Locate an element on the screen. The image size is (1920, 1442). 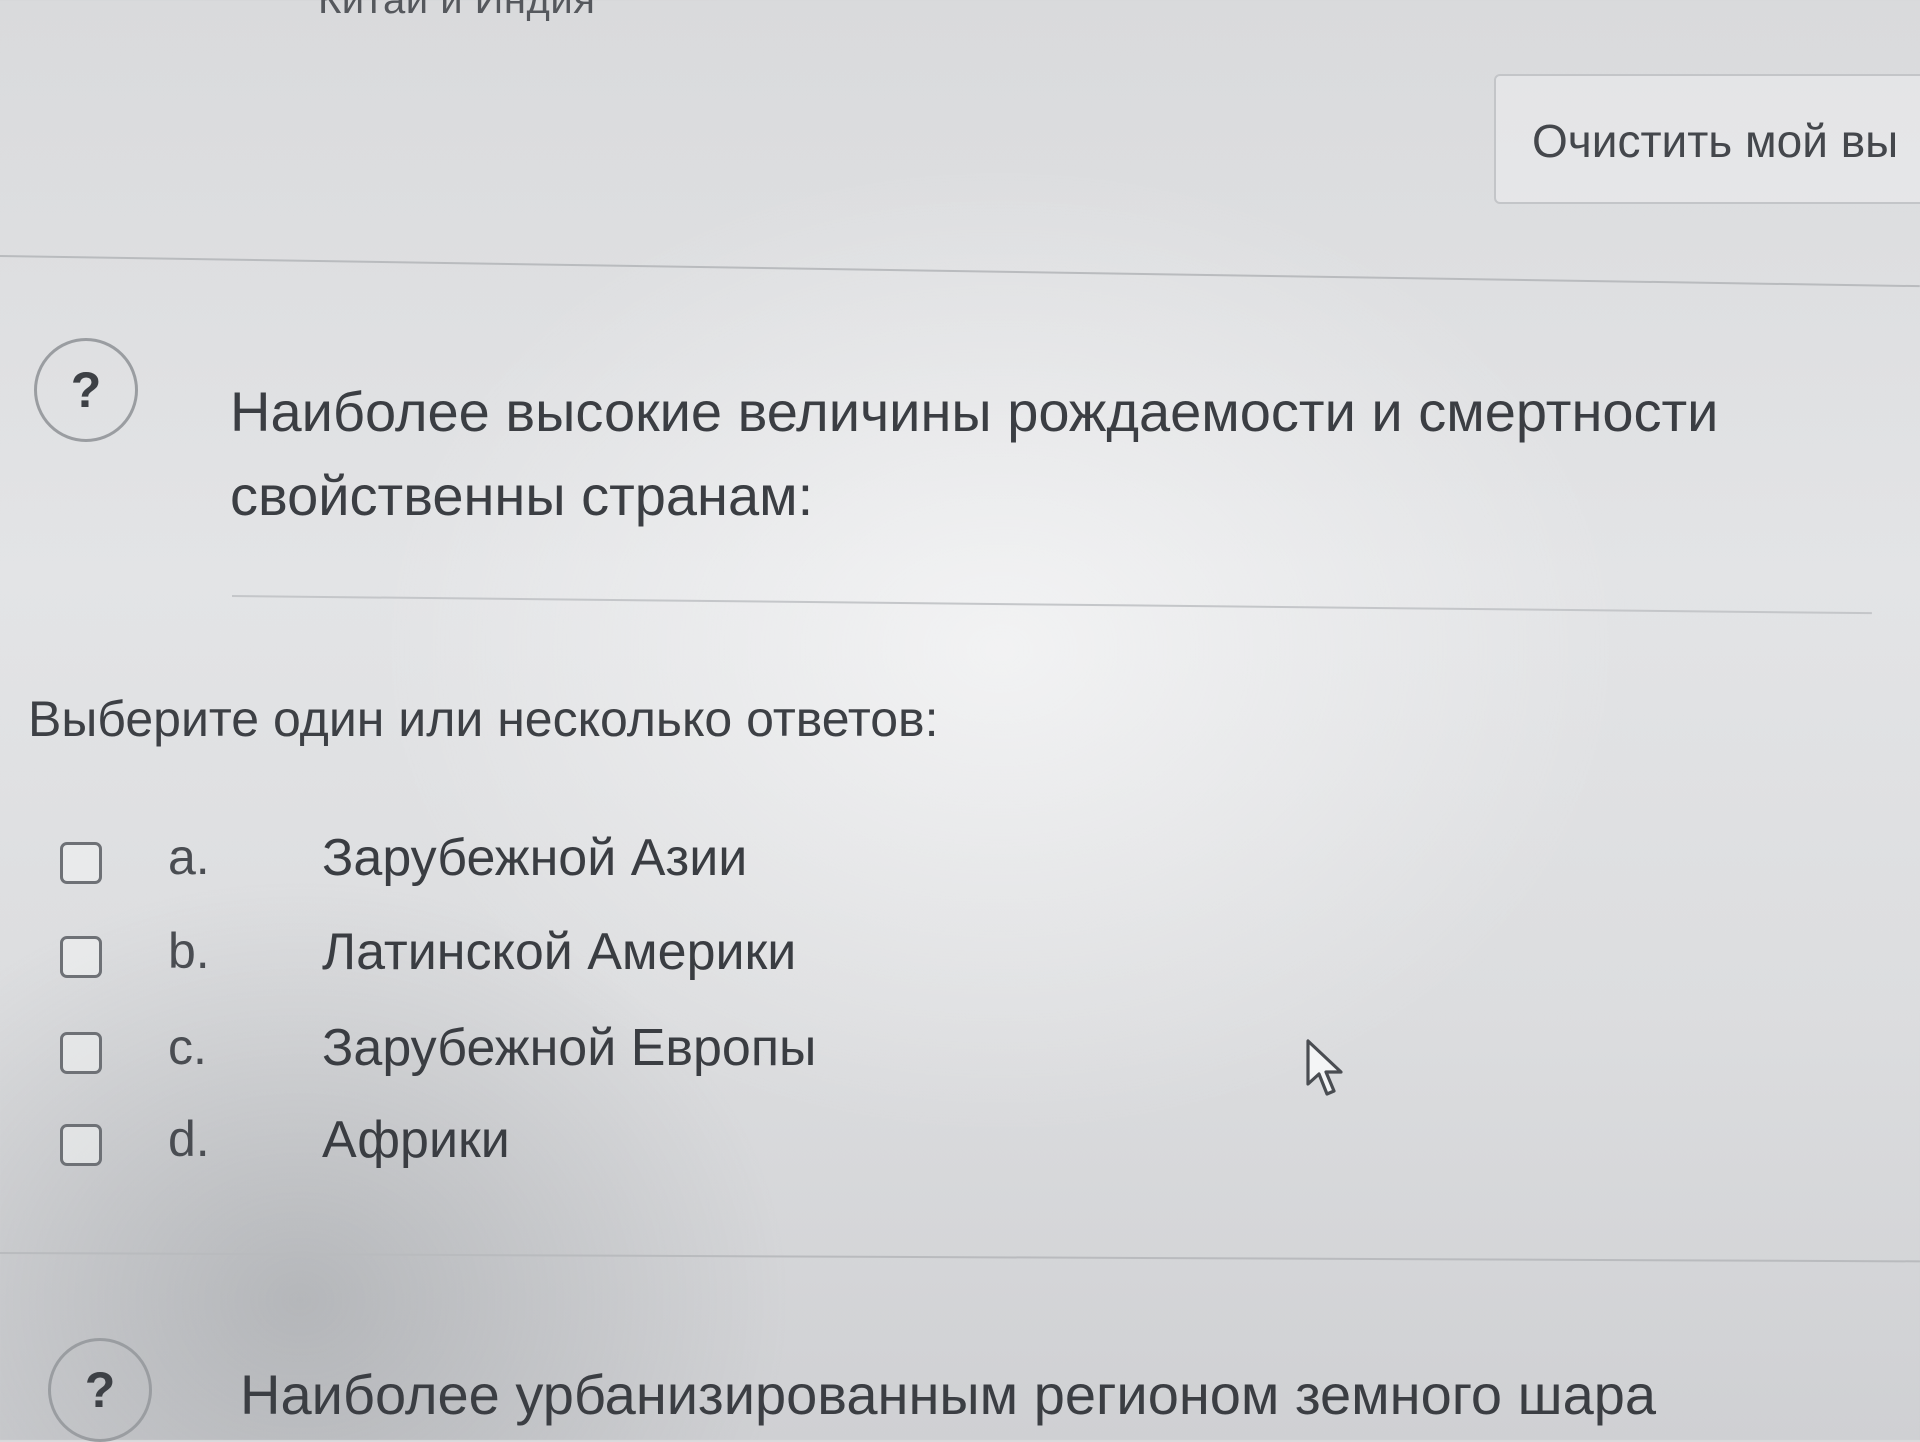
next-question-badge: ? is located at coordinates (100, 1390).